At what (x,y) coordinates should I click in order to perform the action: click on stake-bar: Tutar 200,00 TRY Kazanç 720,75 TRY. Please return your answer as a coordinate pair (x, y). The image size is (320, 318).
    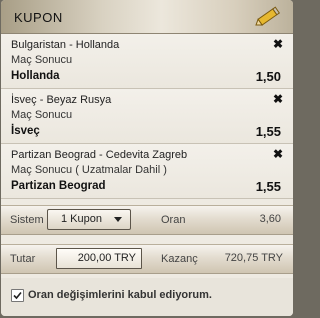
    Looking at the image, I should click on (147, 259).